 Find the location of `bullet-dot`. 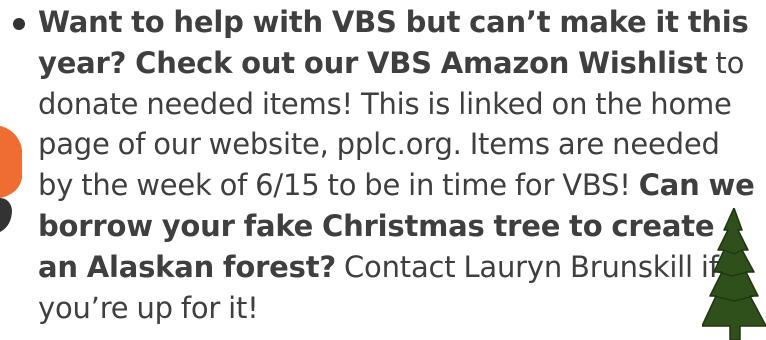

bullet-dot is located at coordinates (19, 24).